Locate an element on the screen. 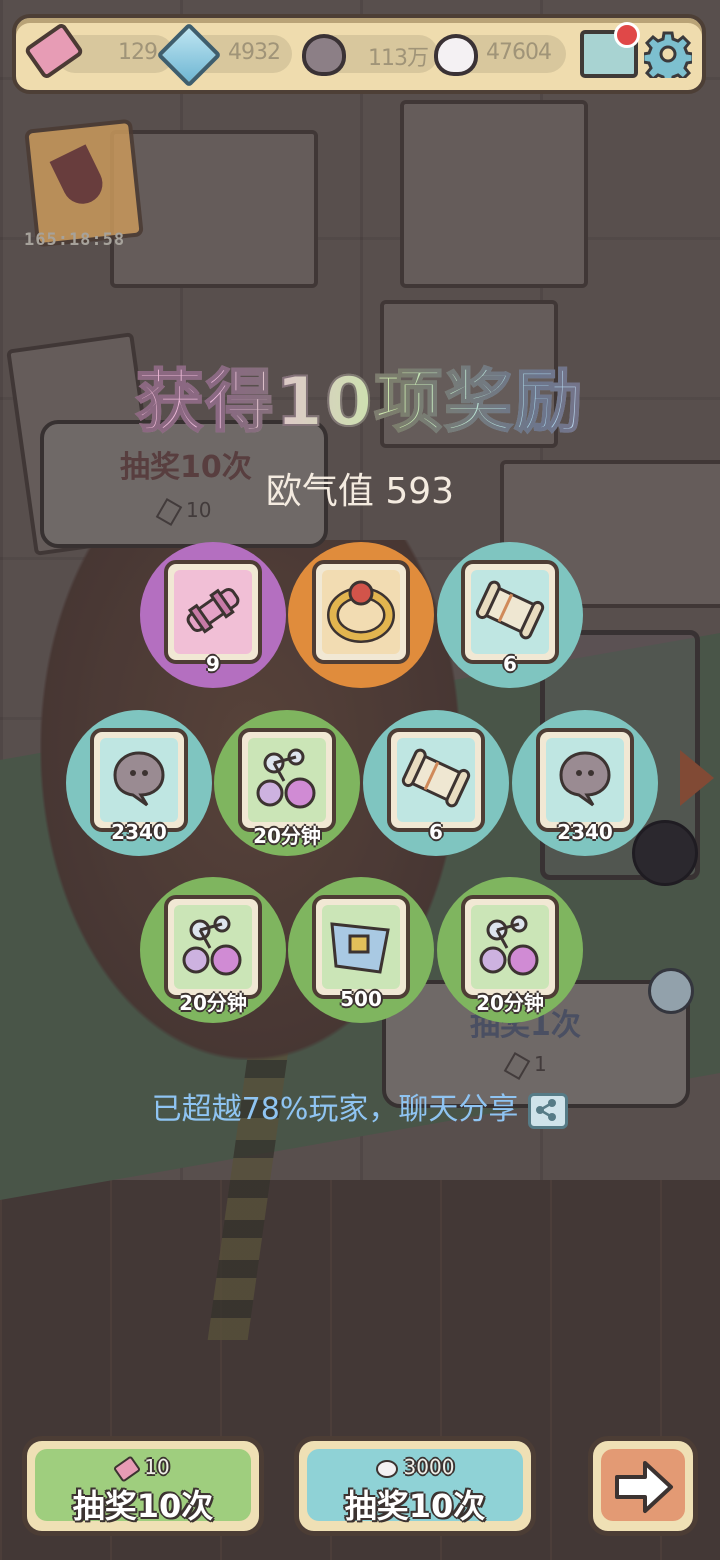 This screenshot has height=1560, width=720. draw-ten-ticket-label: 抽奖10次 is located at coordinates (143, 1506).